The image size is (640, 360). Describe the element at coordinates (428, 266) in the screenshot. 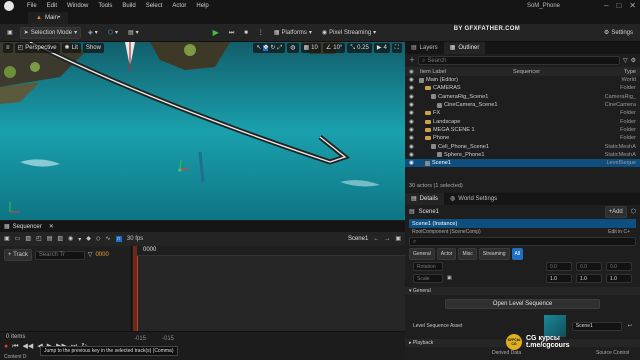

I see `rotation-label: Rotation` at that location.